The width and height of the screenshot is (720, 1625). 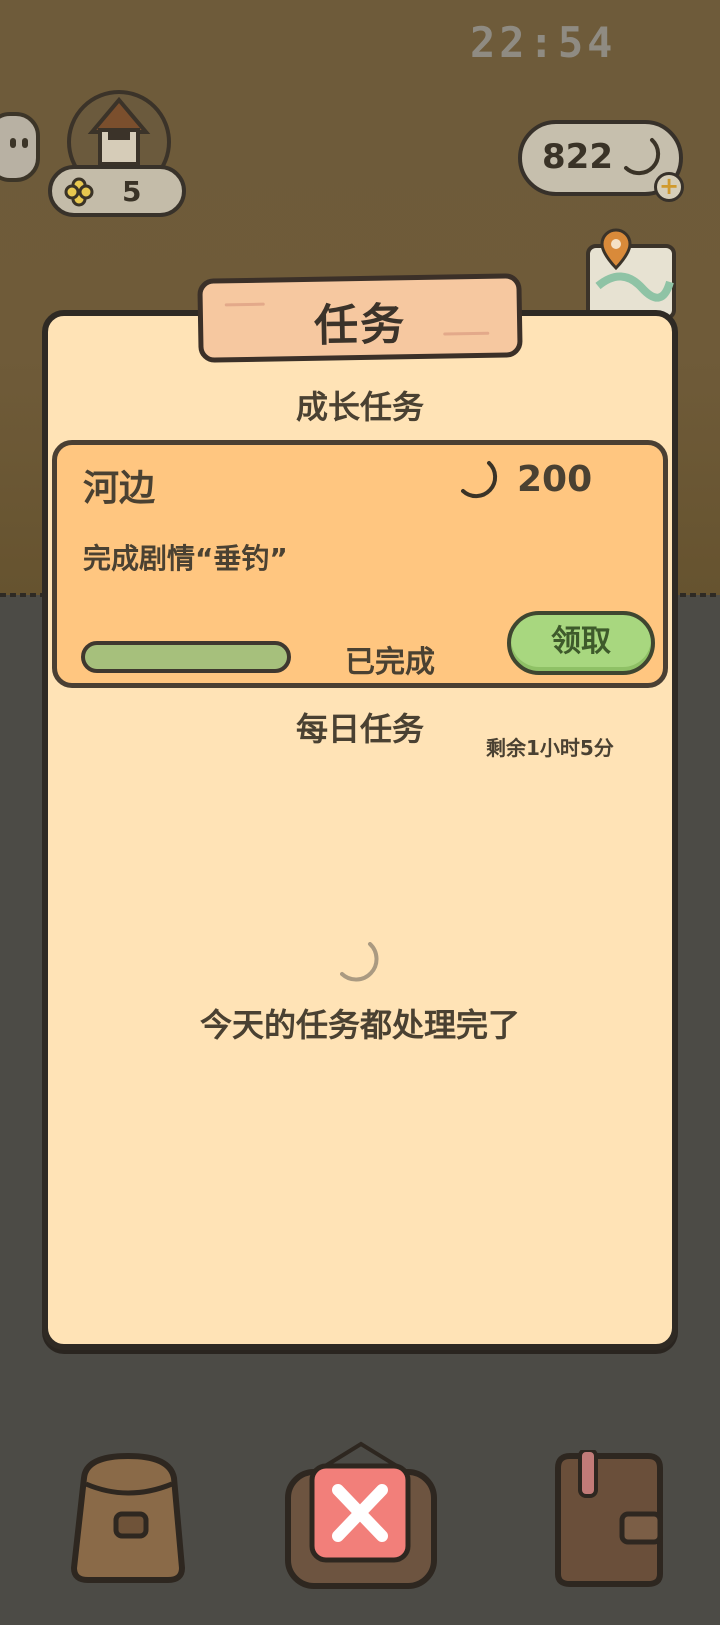 What do you see at coordinates (360, 325) in the screenshot?
I see `panel-title: 任务` at bounding box center [360, 325].